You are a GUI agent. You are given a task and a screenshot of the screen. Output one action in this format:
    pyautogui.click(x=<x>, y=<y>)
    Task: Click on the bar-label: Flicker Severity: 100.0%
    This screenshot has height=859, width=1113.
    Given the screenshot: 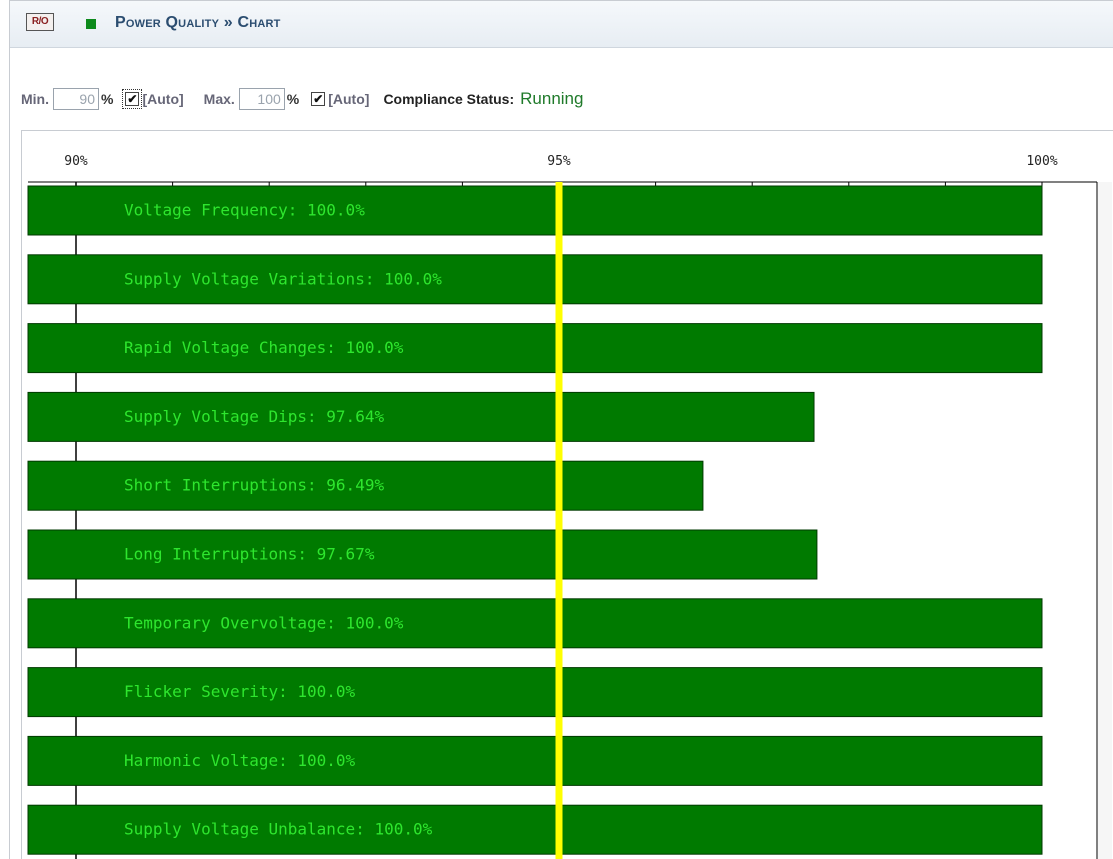 What is the action you would take?
    pyautogui.click(x=240, y=691)
    